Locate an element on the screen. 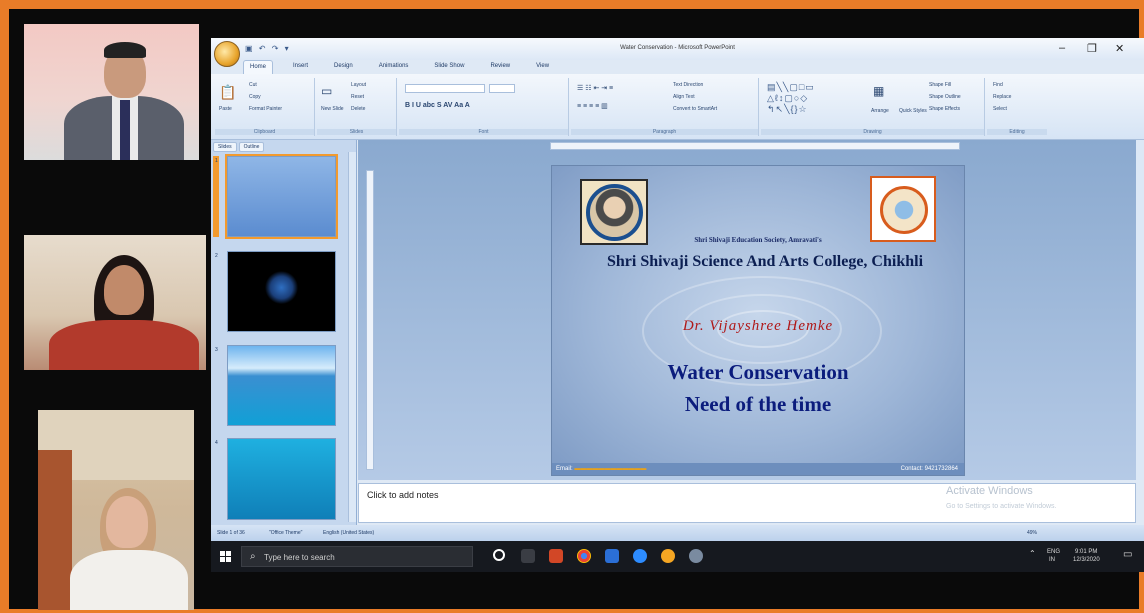  reset-button: Reset is located at coordinates (357, 97).